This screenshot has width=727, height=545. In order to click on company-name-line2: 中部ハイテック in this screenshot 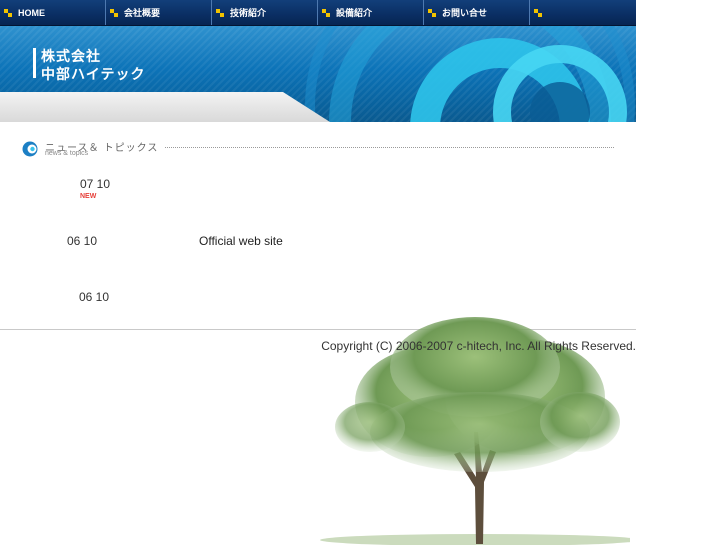, I will do `click(93, 75)`.